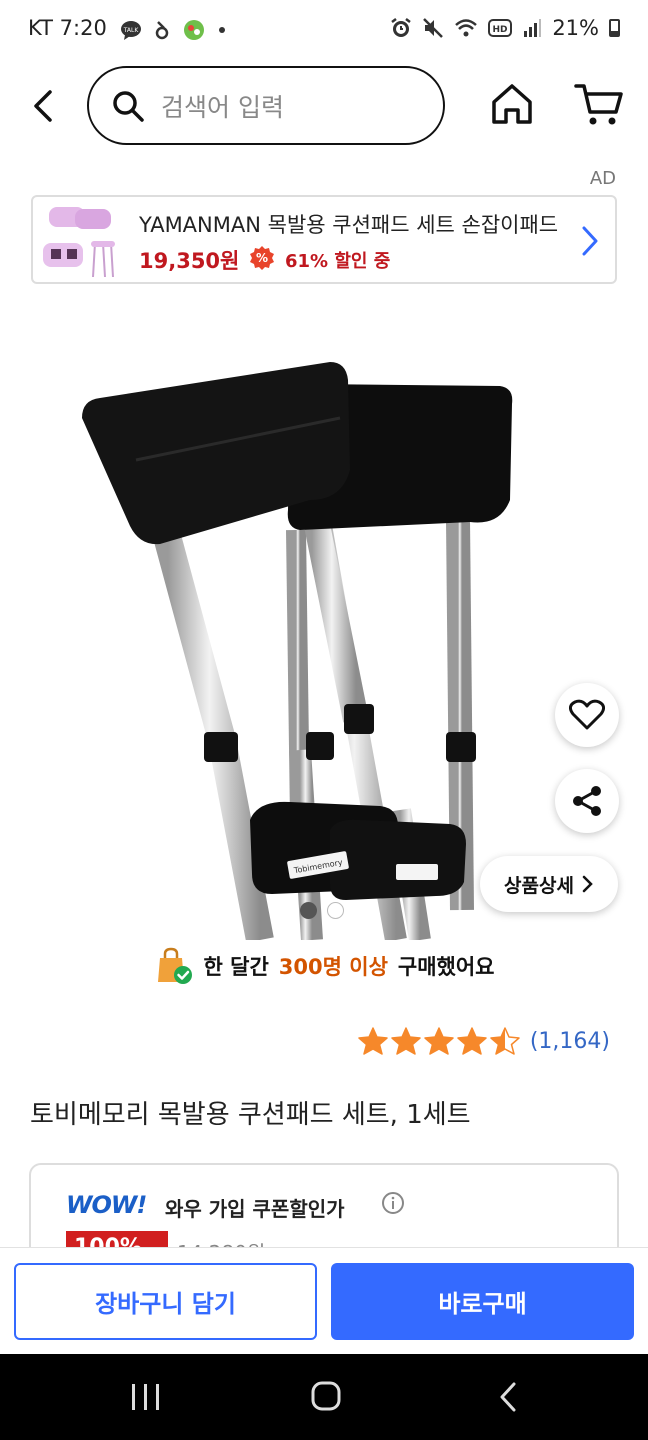 This screenshot has height=1440, width=648. What do you see at coordinates (433, 28) in the screenshot?
I see `mute-icon` at bounding box center [433, 28].